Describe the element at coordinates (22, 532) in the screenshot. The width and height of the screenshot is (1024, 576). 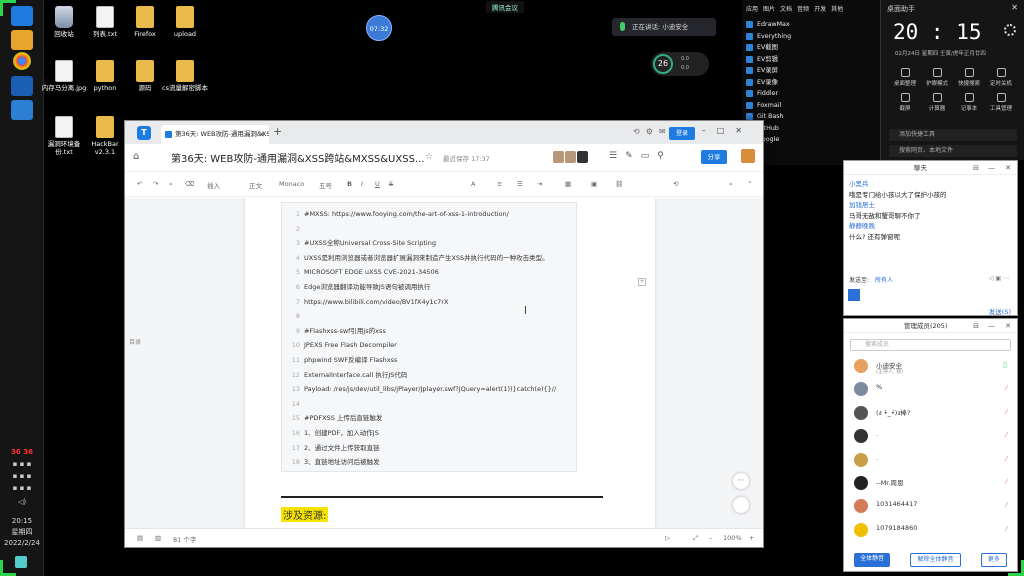
I see `taskbar-clock: 20:15 星期四 2022/2/24` at that location.